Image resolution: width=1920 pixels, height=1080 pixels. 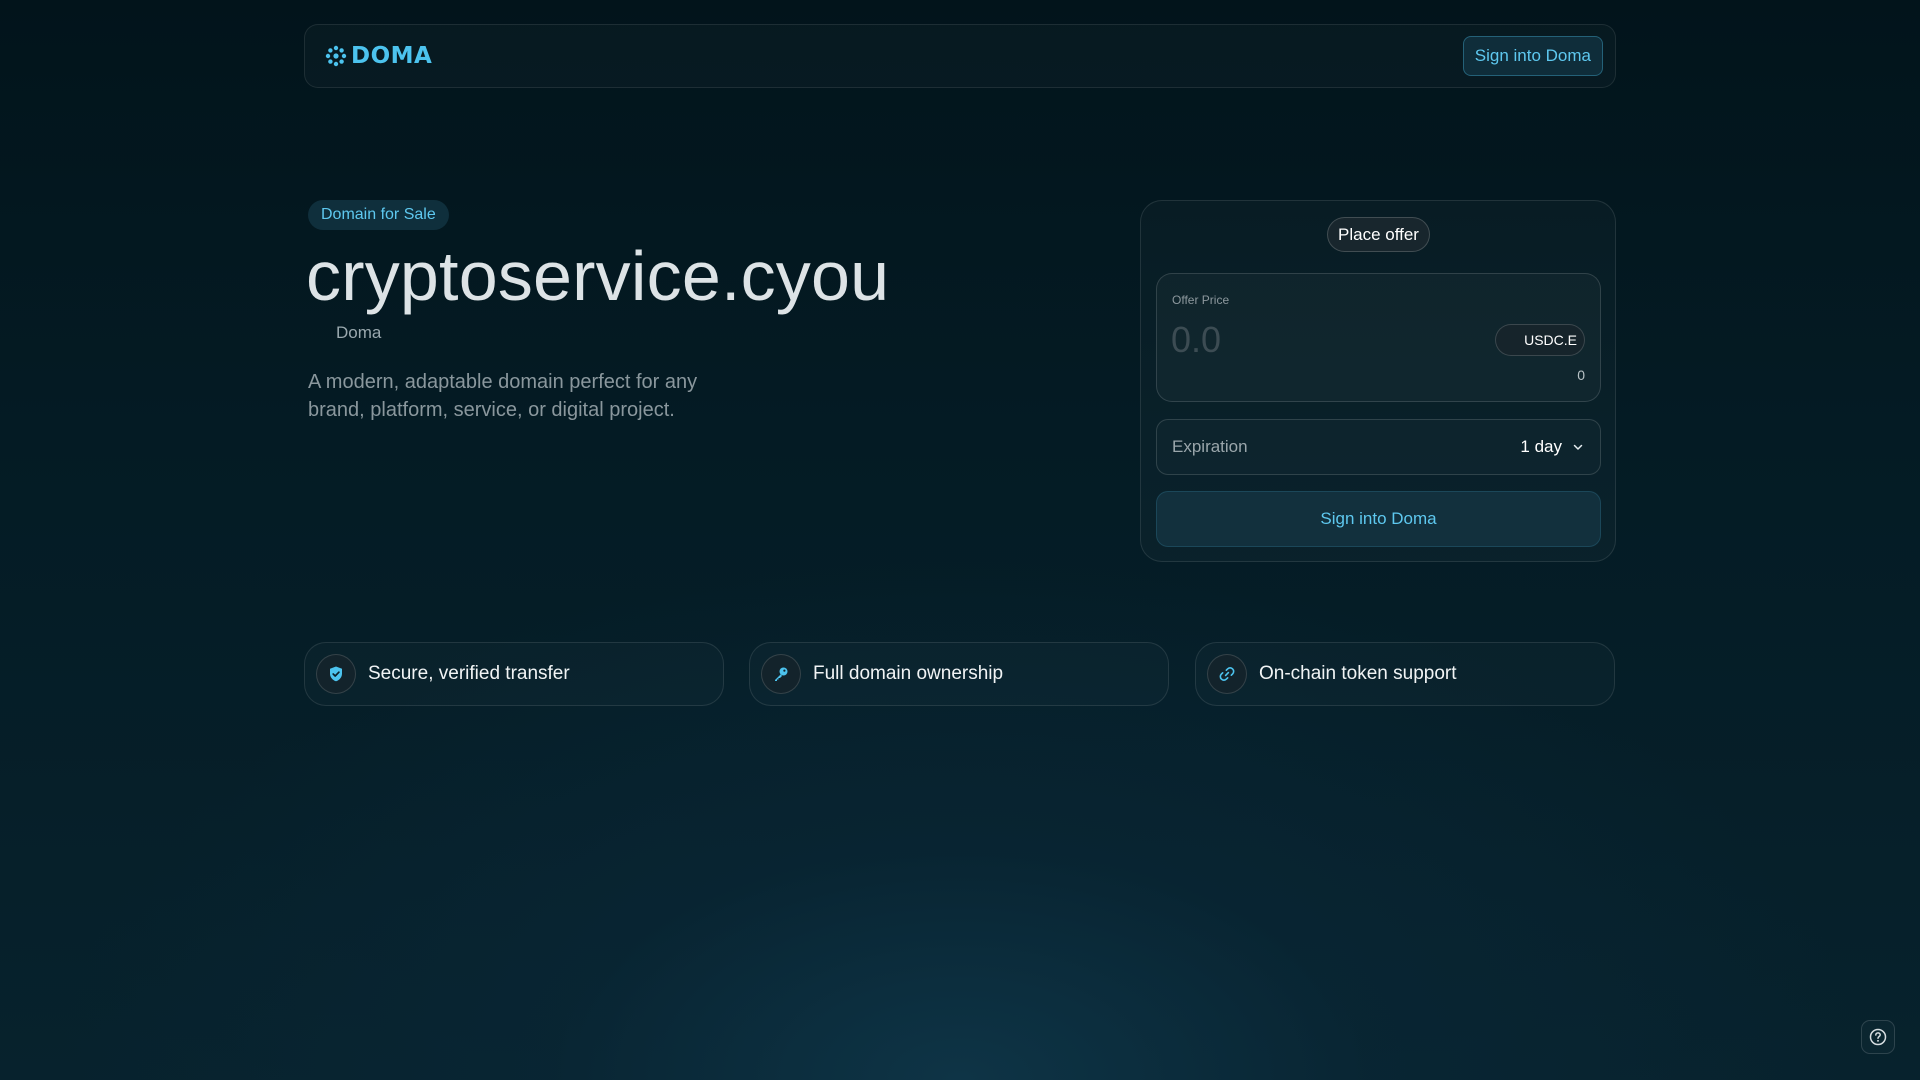 I want to click on help-icon, so click(x=1878, y=1037).